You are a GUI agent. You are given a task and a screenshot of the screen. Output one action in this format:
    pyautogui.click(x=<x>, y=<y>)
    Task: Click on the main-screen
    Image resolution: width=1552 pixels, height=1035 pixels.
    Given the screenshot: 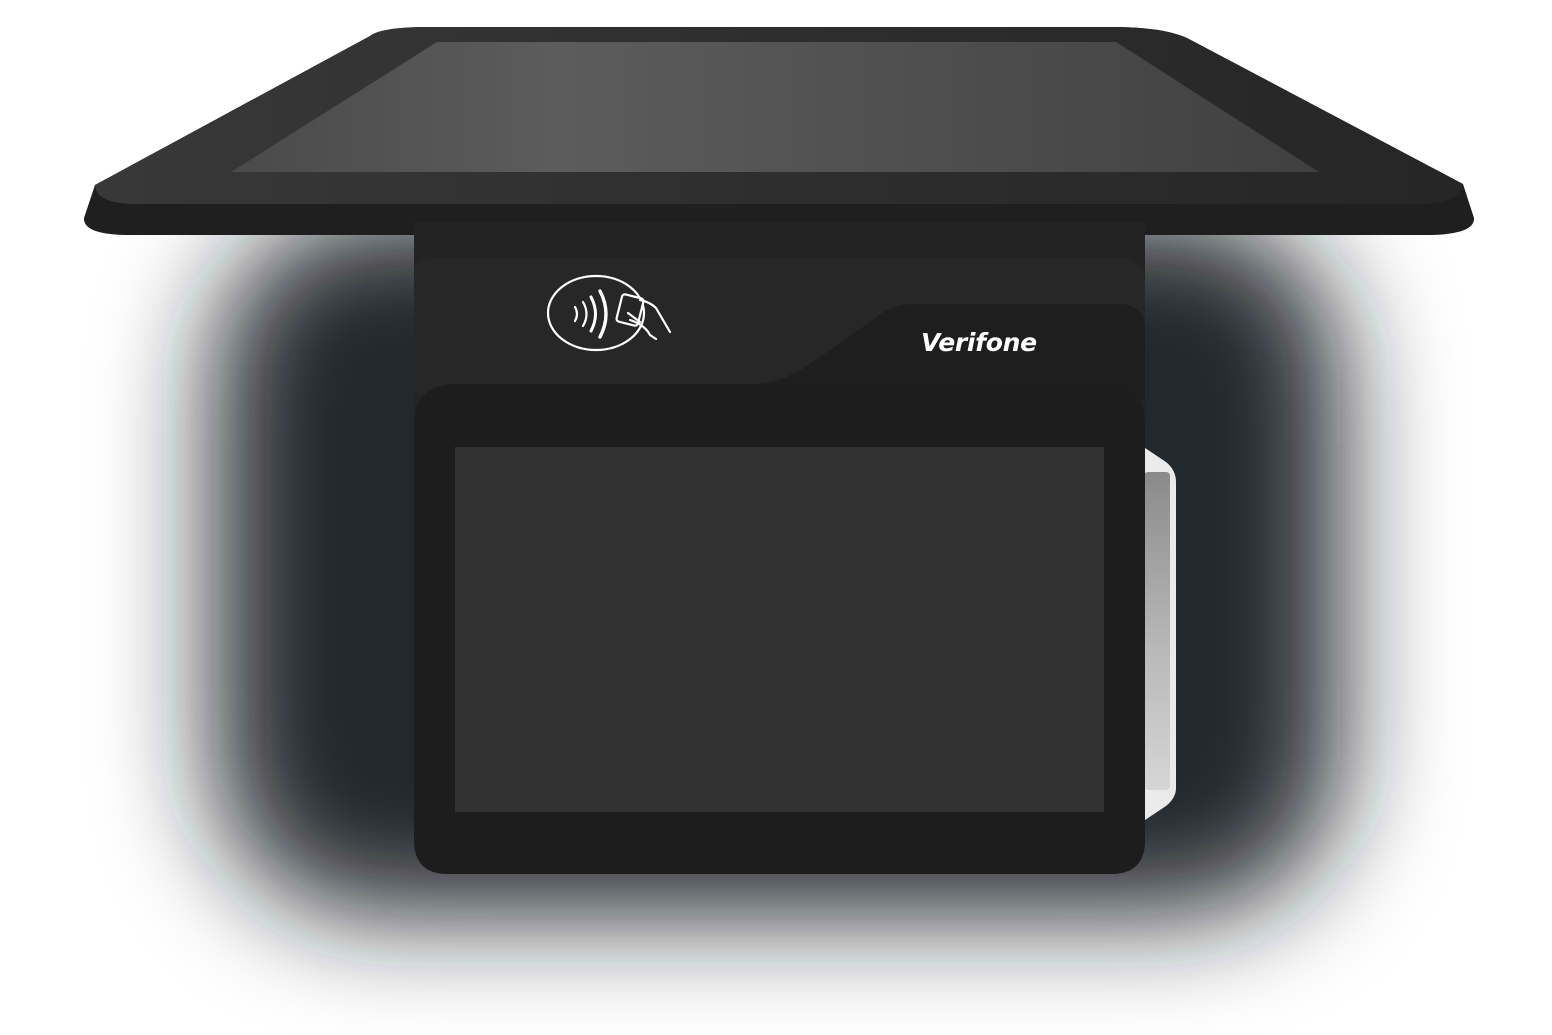 What is the action you would take?
    pyautogui.click(x=779, y=629)
    